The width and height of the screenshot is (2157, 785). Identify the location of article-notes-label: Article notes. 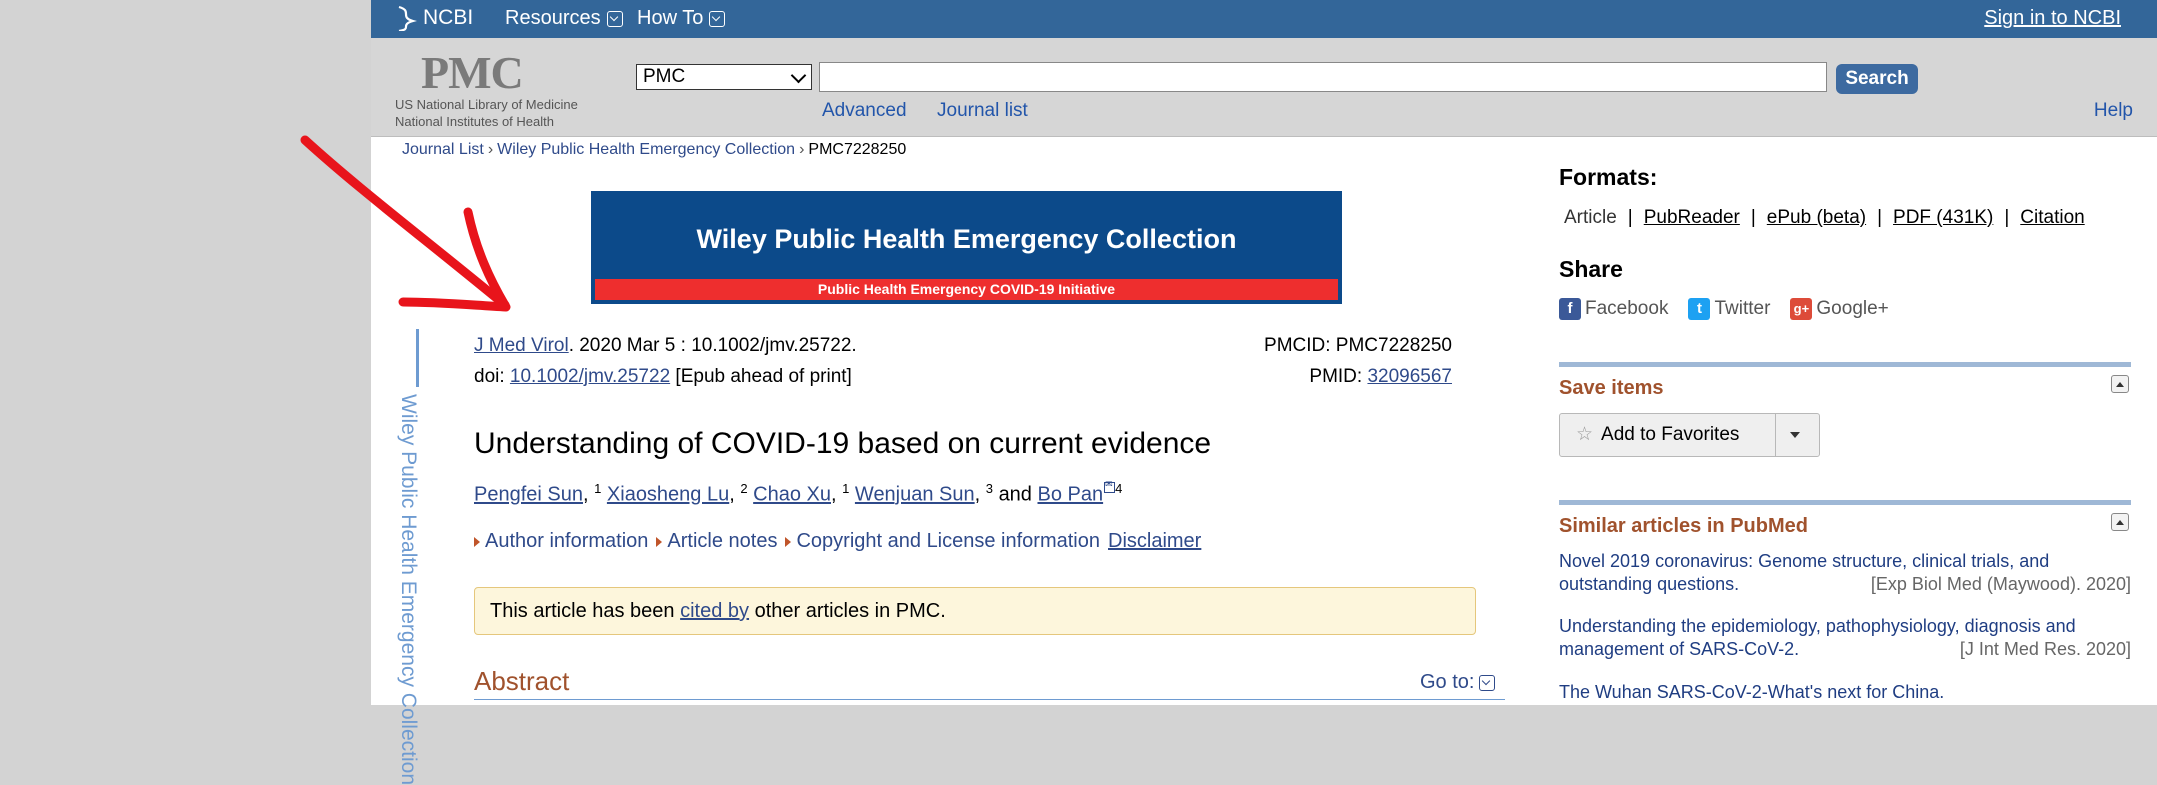
(722, 541).